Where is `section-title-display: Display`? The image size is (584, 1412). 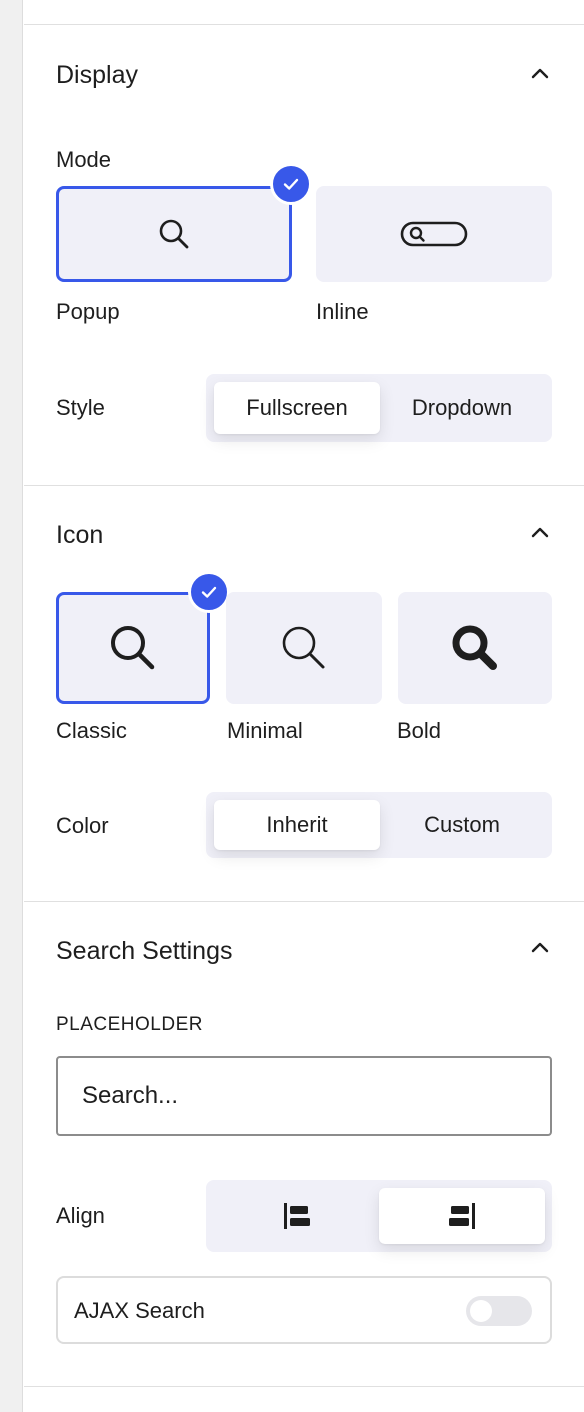 section-title-display: Display is located at coordinates (97, 75).